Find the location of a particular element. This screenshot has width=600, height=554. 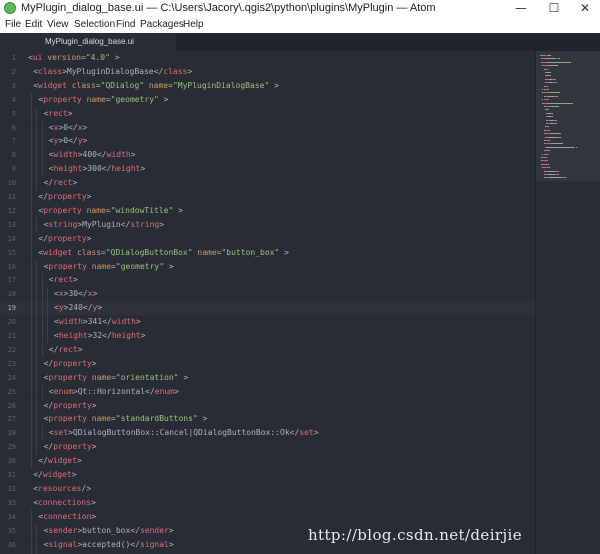

code-line: 16 <property name="geometry" > is located at coordinates (267, 266).